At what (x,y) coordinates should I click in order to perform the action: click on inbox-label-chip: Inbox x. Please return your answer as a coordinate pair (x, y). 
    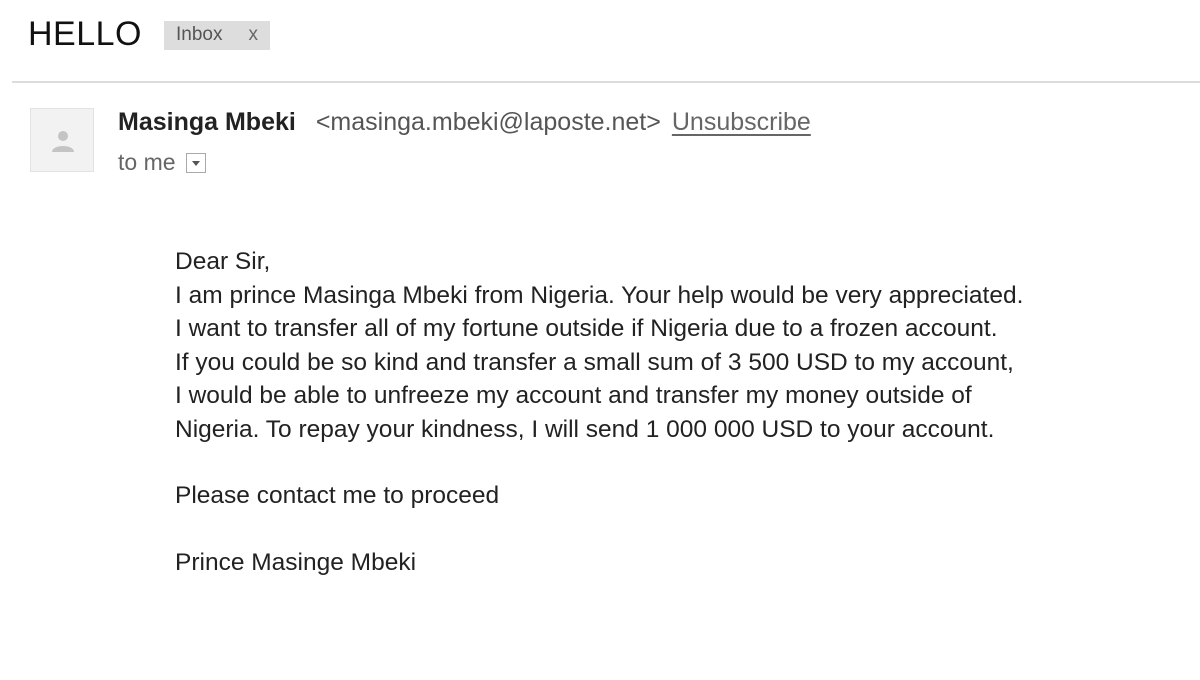
    Looking at the image, I should click on (217, 35).